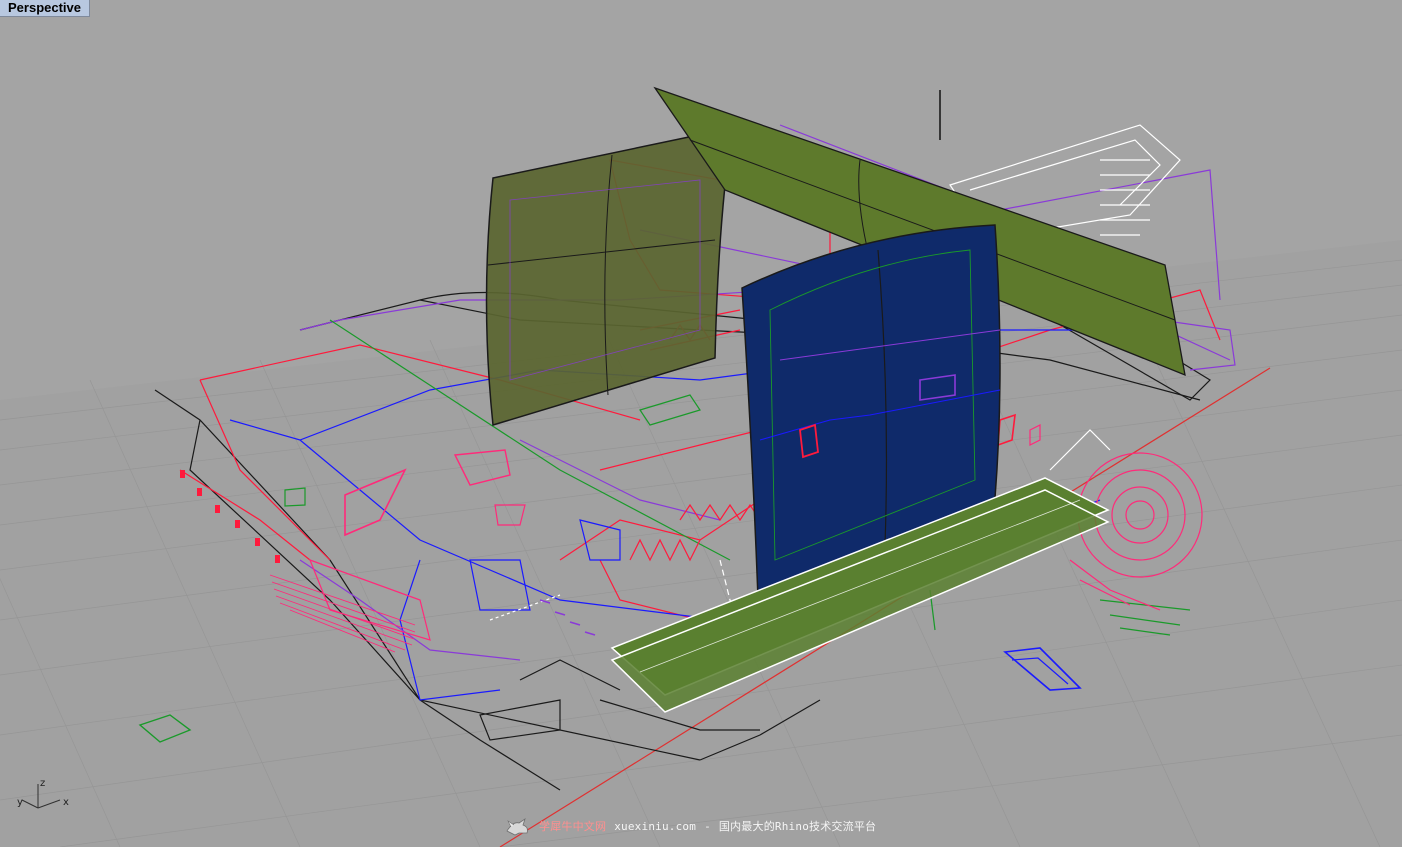 This screenshot has width=1402, height=847. Describe the element at coordinates (573, 826) in the screenshot. I see `watermark-brand: 学犀牛中文网` at that location.